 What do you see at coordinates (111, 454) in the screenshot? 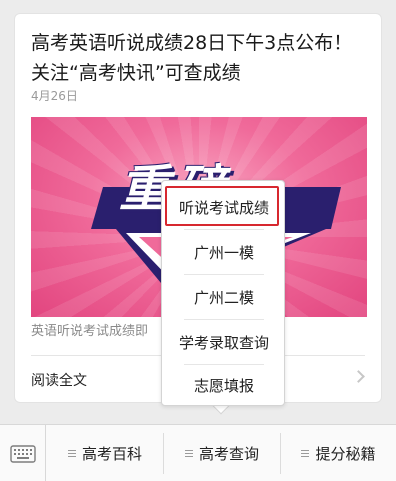
I see `menu-button-label: 高考百科` at bounding box center [111, 454].